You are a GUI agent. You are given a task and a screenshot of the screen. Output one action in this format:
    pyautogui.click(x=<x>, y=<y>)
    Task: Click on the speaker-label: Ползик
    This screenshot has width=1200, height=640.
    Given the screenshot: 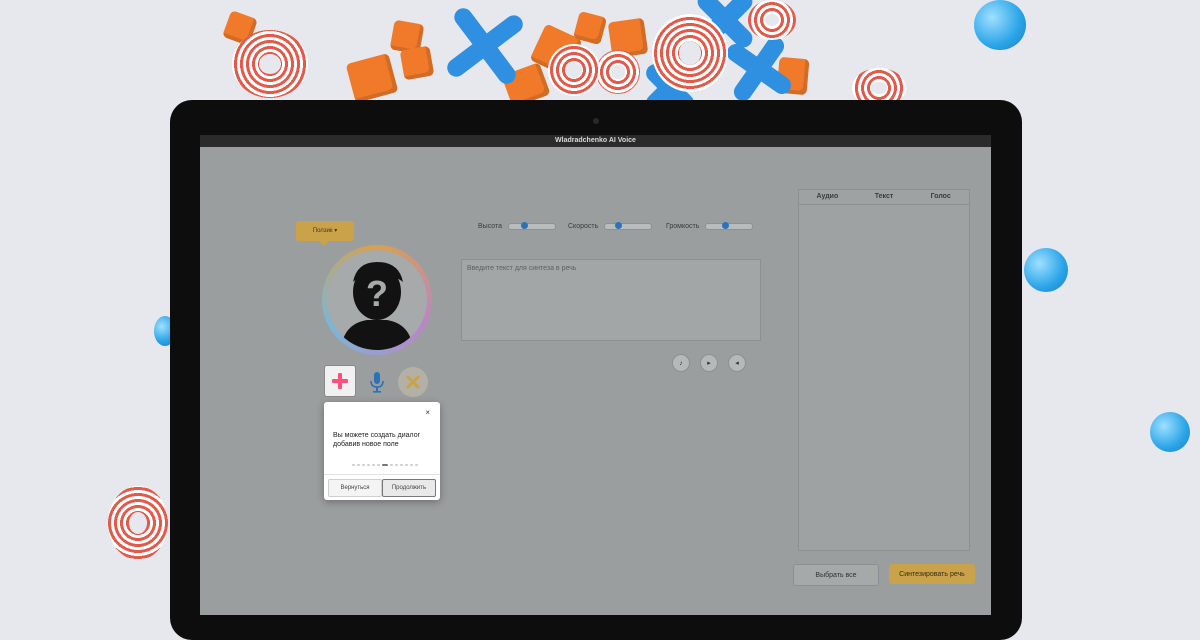 What is the action you would take?
    pyautogui.click(x=322, y=231)
    